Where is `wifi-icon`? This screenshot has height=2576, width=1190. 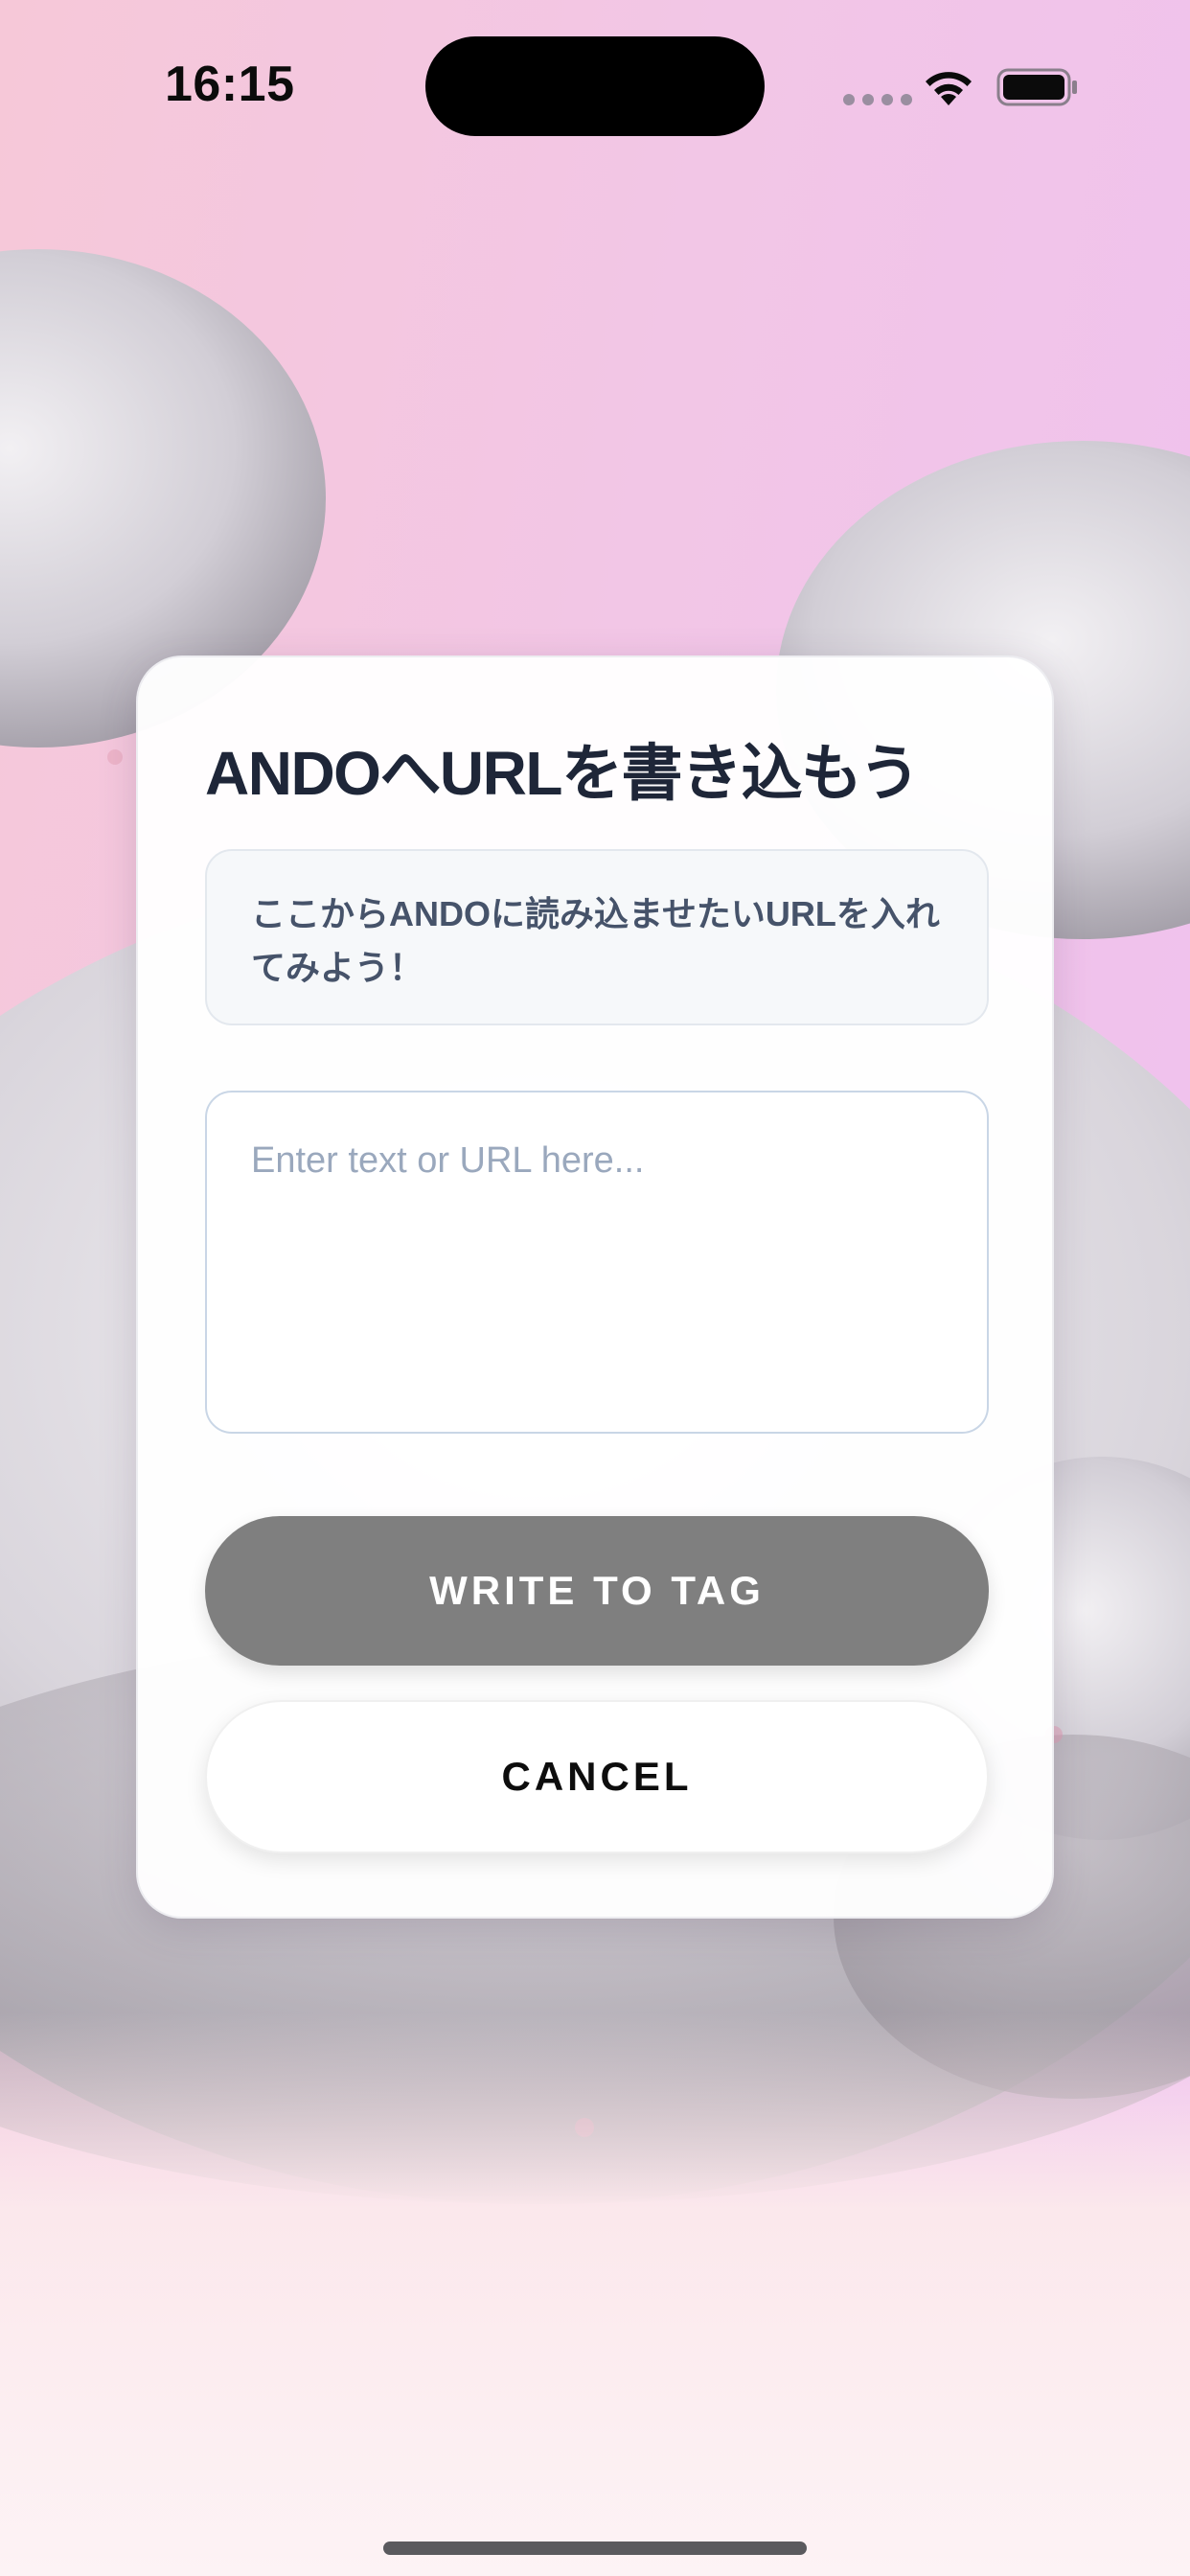
wifi-icon is located at coordinates (949, 88).